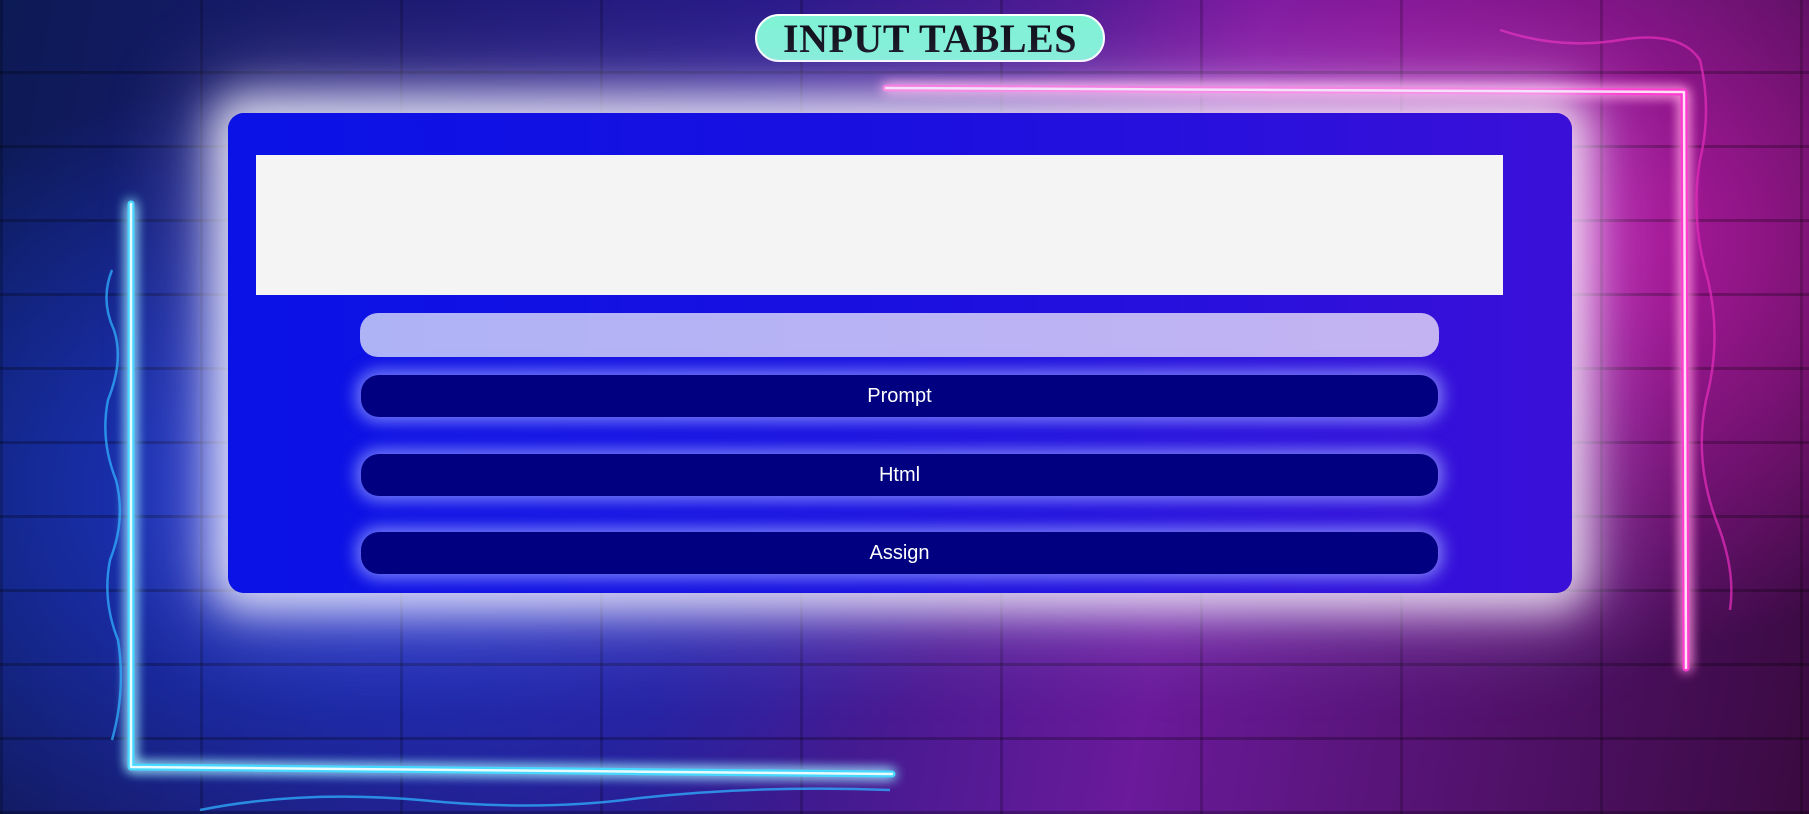  I want to click on page-title-badge: INPUT TABLES, so click(930, 38).